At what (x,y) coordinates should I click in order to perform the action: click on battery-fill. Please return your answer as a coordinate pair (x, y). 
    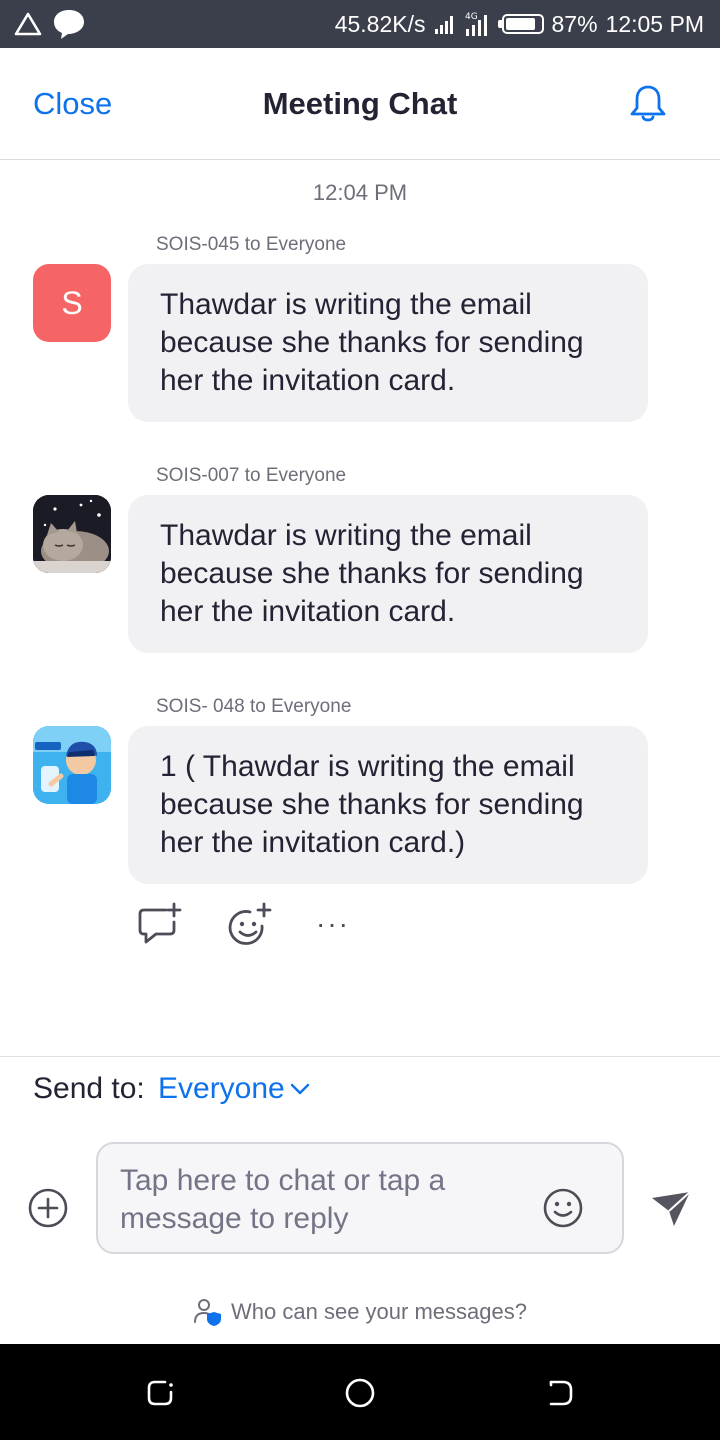
    Looking at the image, I should click on (520, 24).